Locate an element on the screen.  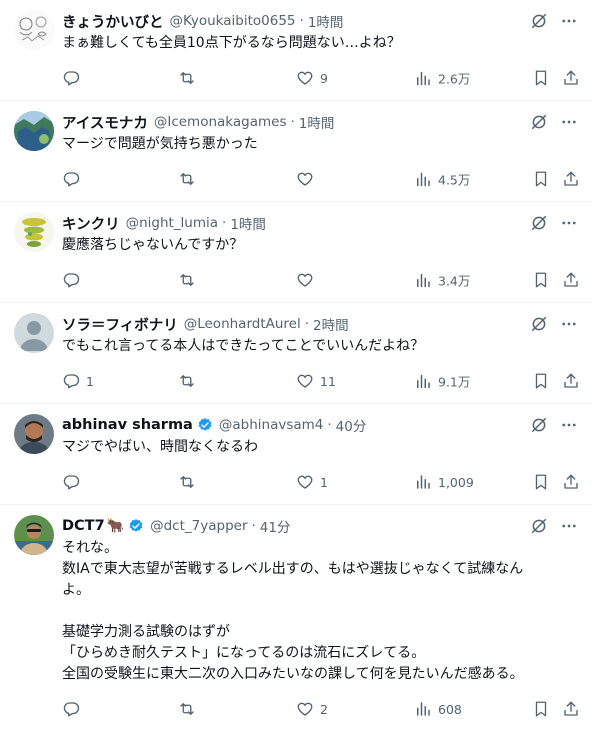
user-handle: @abhinavsam4 is located at coordinates (271, 425).